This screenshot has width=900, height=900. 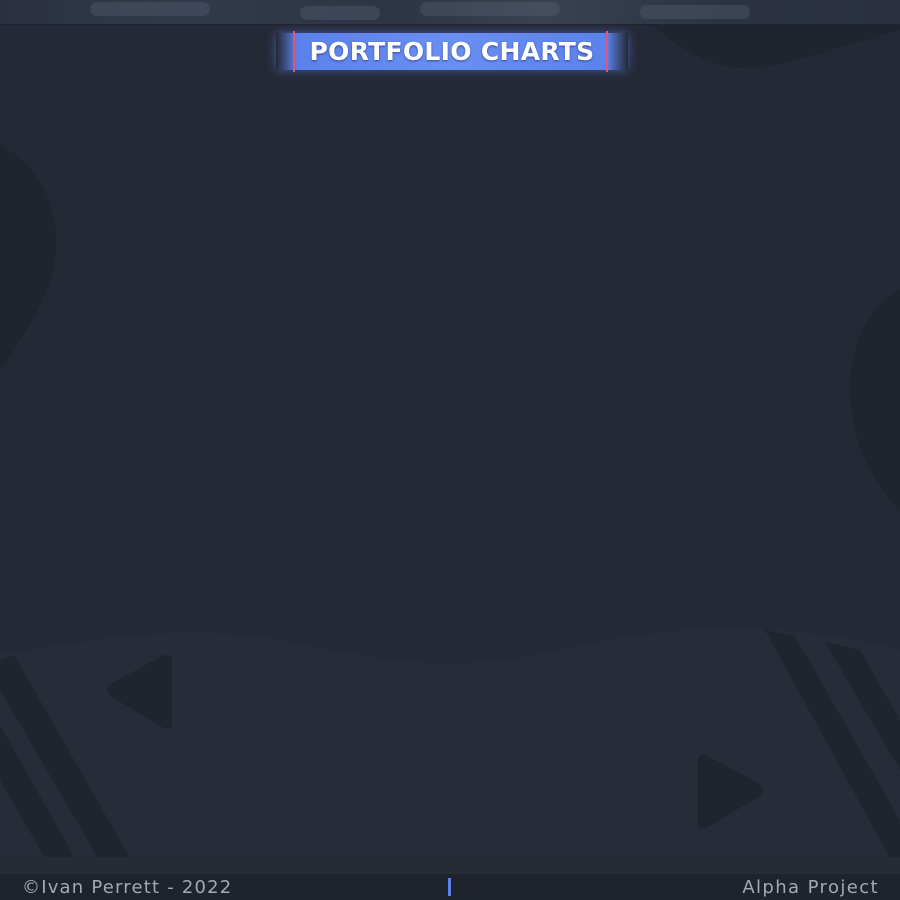 I want to click on banner-edge-right, so click(x=607, y=51).